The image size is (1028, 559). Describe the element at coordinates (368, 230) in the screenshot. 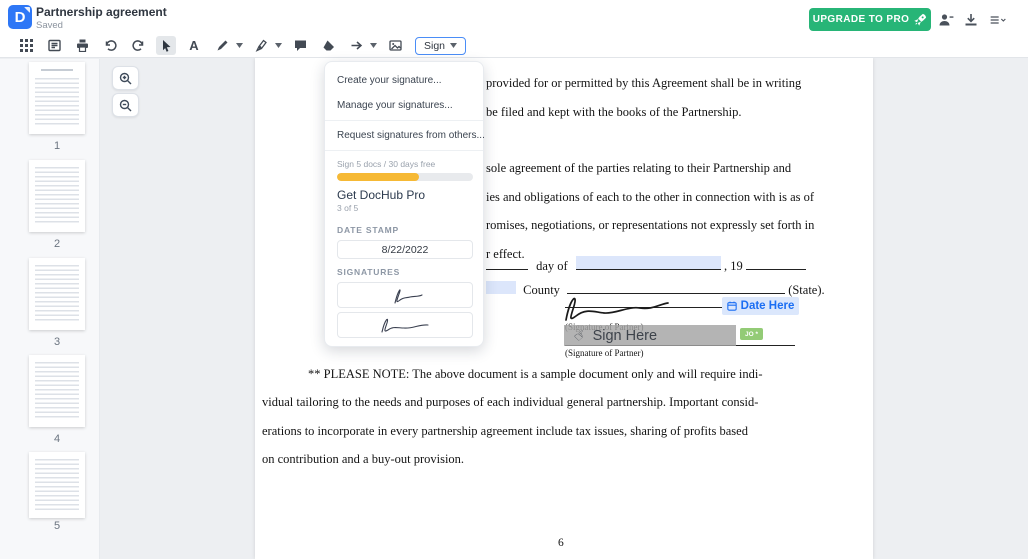

I see `date-stamp-section-label: DATE STAMP` at that location.